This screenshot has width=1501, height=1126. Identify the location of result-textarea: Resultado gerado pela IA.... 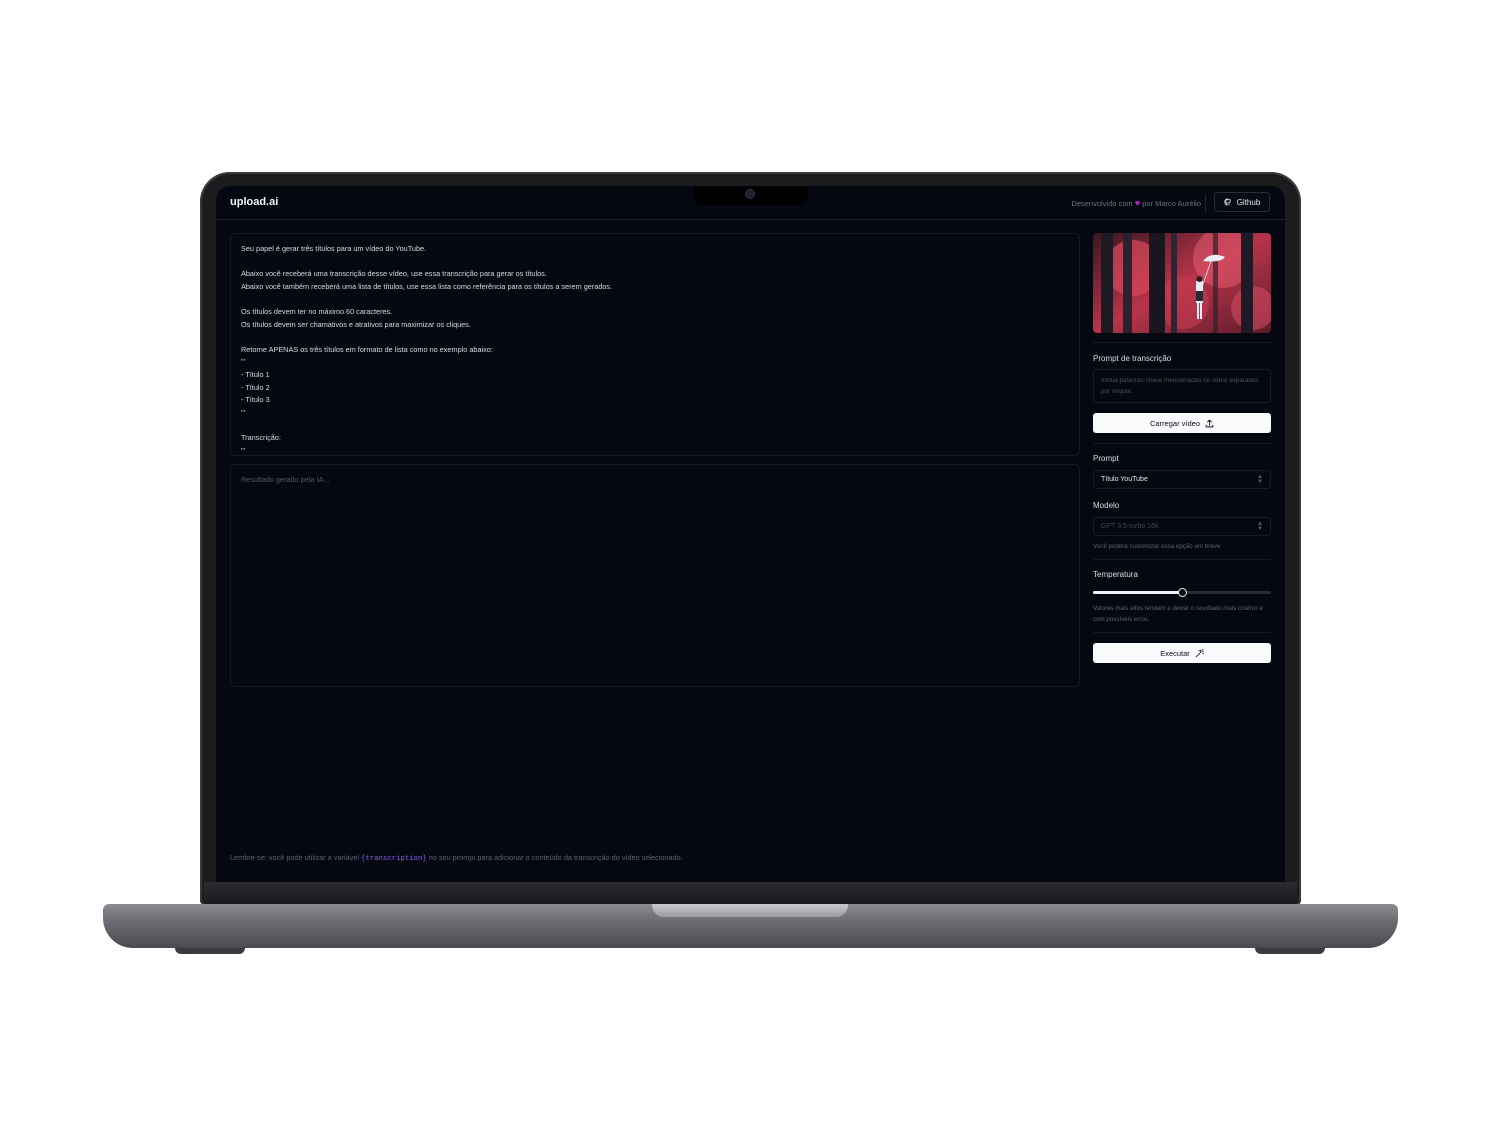
(655, 575).